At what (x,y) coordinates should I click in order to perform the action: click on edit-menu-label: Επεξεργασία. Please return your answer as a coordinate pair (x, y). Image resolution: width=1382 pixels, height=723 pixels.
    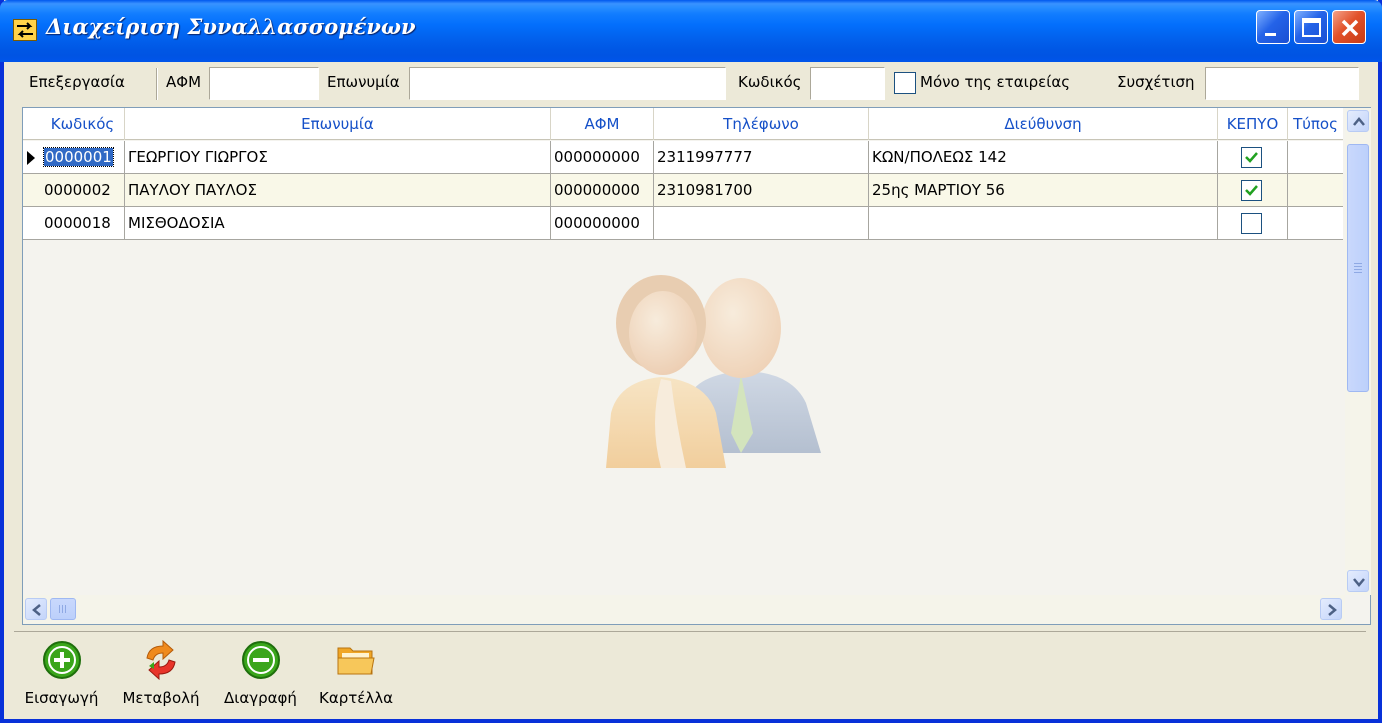
    Looking at the image, I should click on (77, 82).